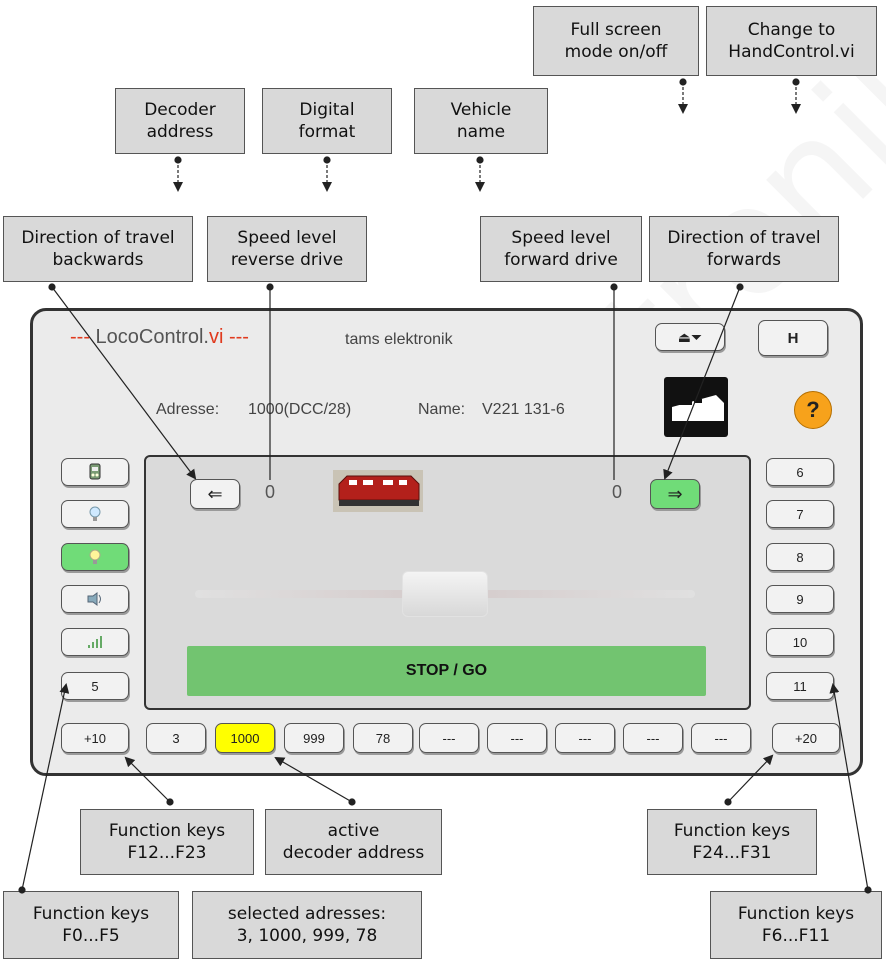  Describe the element at coordinates (561, 249) in the screenshot. I see `callout-speed-forward: Speed level forward drive` at that location.